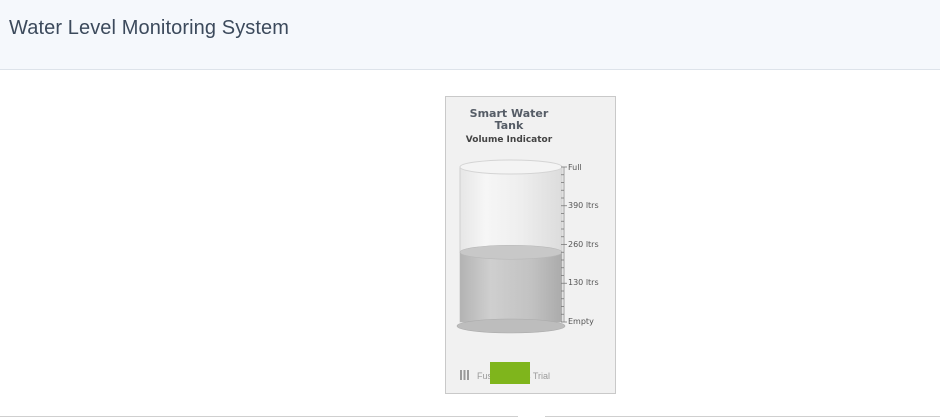 The height and width of the screenshot is (420, 940). Describe the element at coordinates (583, 282) in the screenshot. I see `scale-label-130: 130 ltrs` at that location.